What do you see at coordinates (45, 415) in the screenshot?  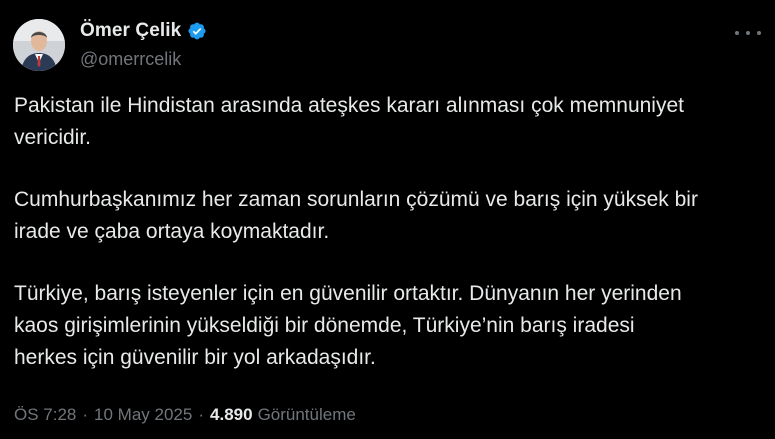 I see `tweet-time: ÖS 7:28` at bounding box center [45, 415].